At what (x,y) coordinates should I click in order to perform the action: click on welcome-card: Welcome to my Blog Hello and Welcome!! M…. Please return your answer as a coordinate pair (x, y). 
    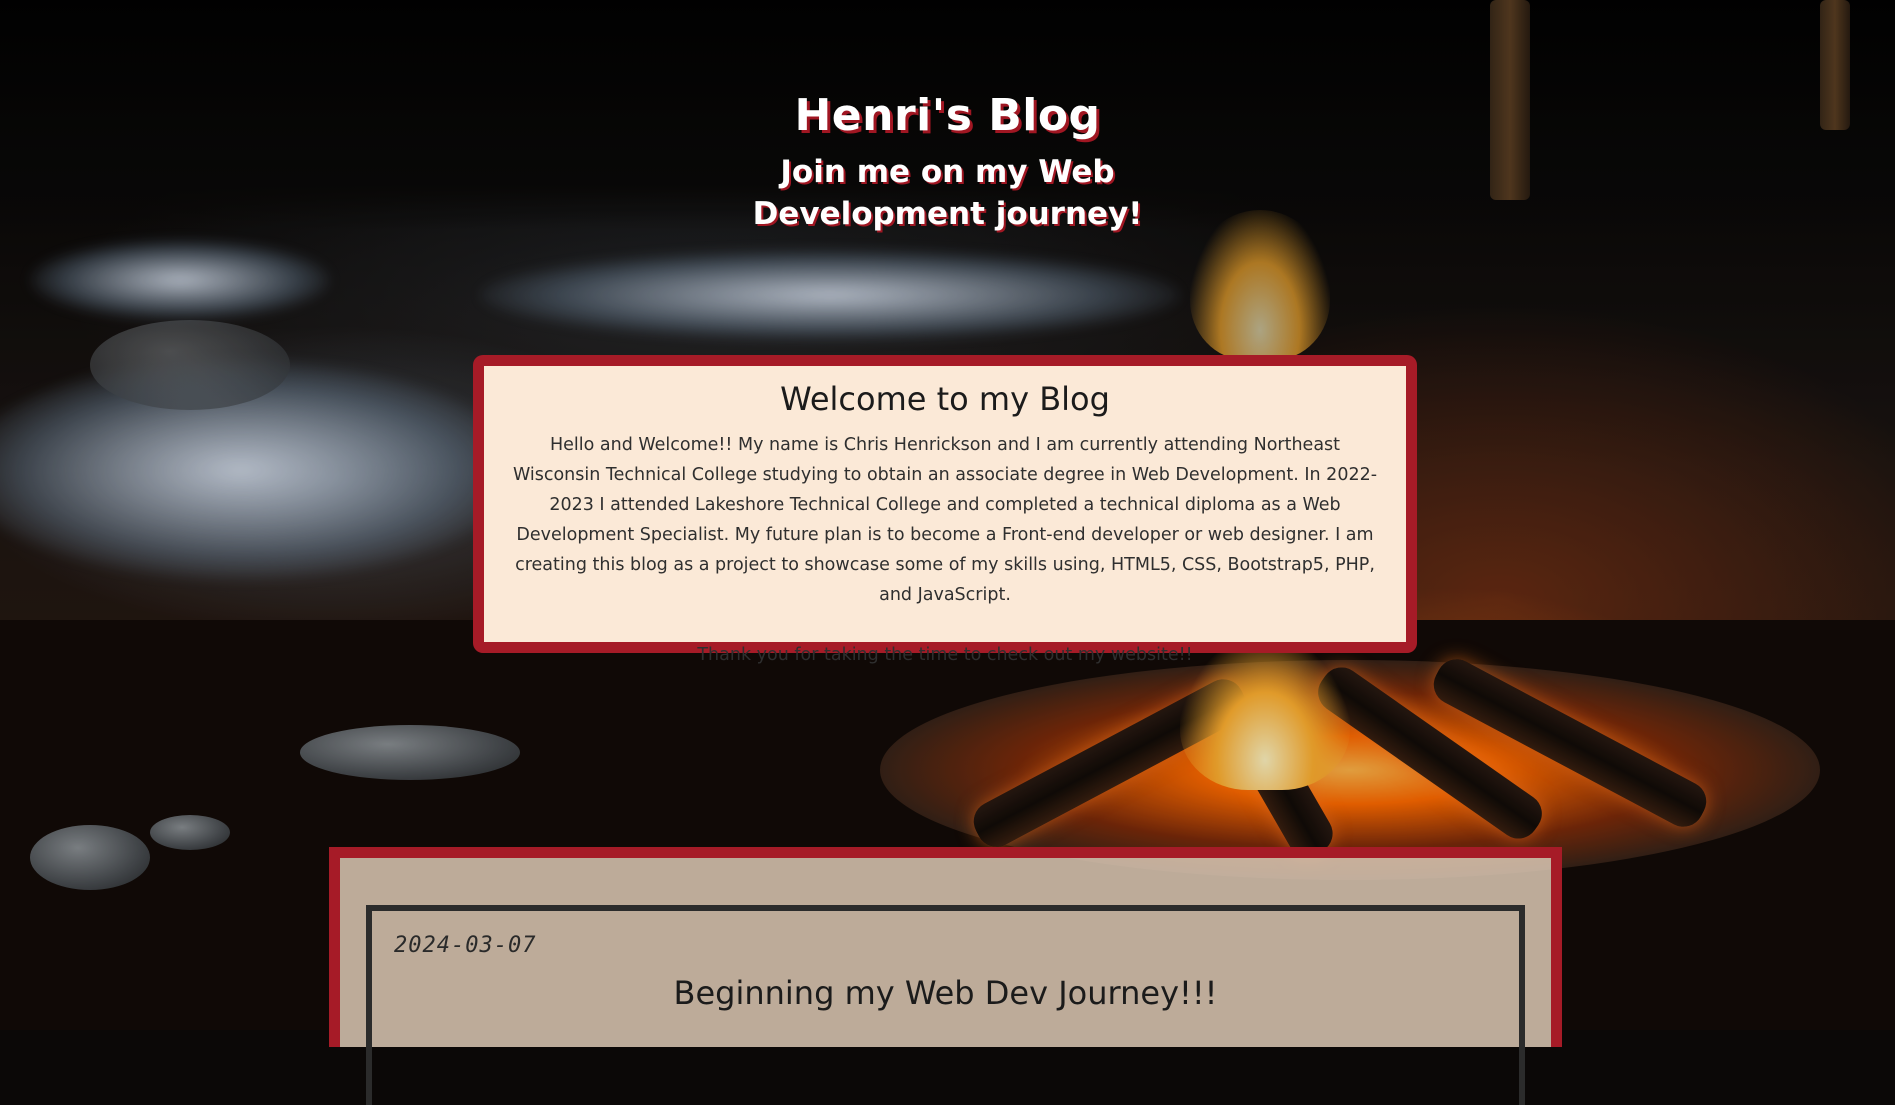
    Looking at the image, I should click on (945, 510).